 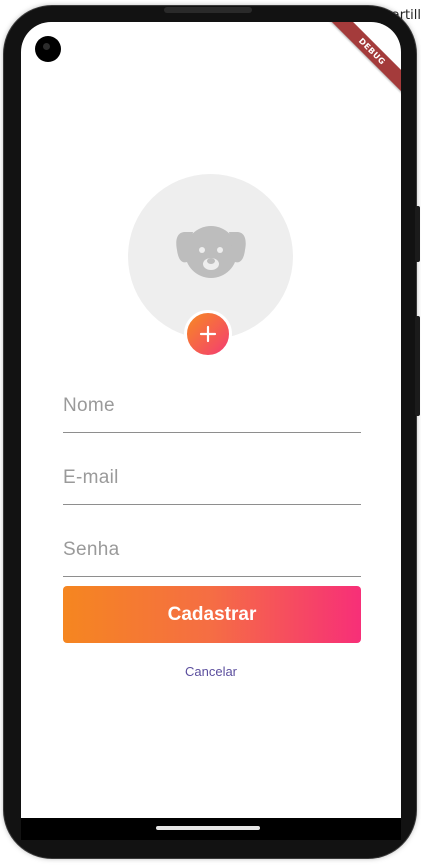 I want to click on email-input, so click(x=212, y=478).